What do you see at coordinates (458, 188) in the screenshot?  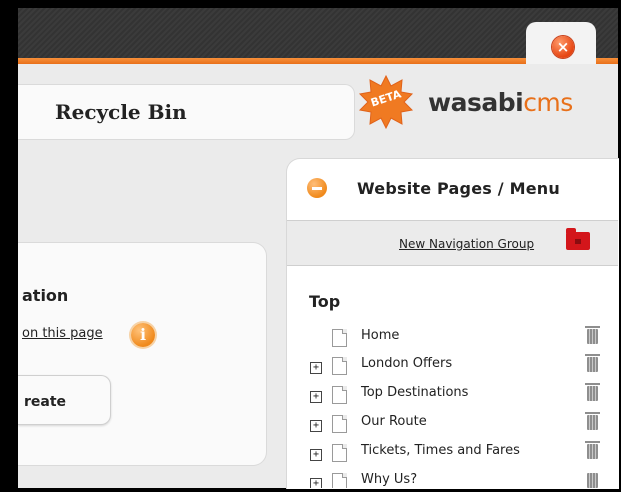 I see `panel-title: Website Pages / Menu` at bounding box center [458, 188].